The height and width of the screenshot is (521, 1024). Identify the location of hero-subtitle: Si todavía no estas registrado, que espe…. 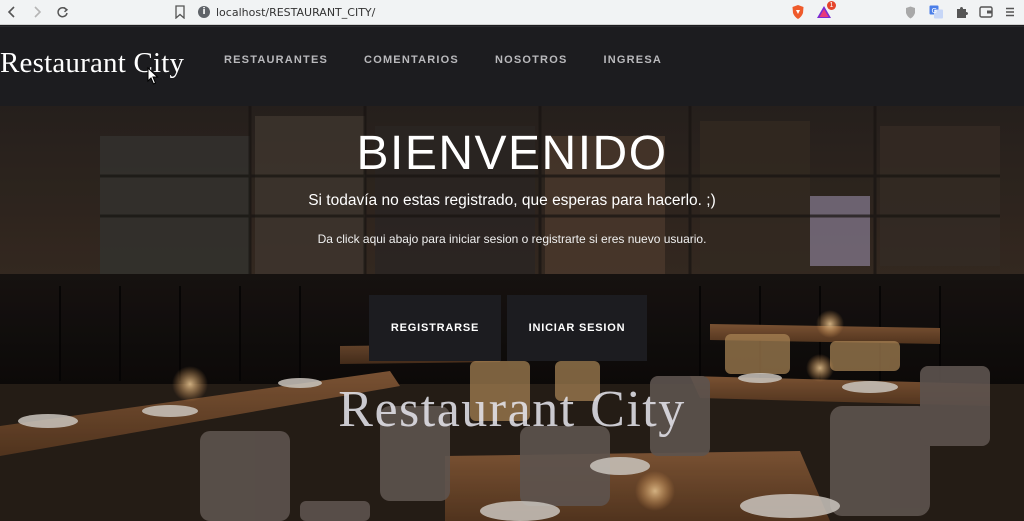
(512, 200).